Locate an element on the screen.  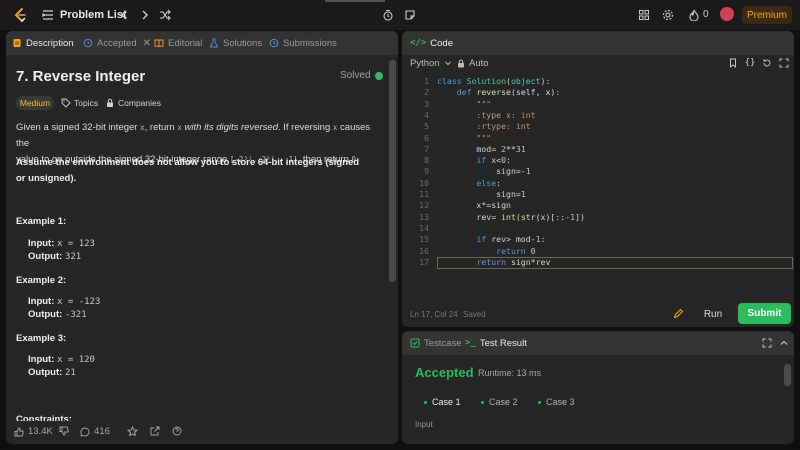
tab-test-result: >_ Test Result is located at coordinates (496, 343).